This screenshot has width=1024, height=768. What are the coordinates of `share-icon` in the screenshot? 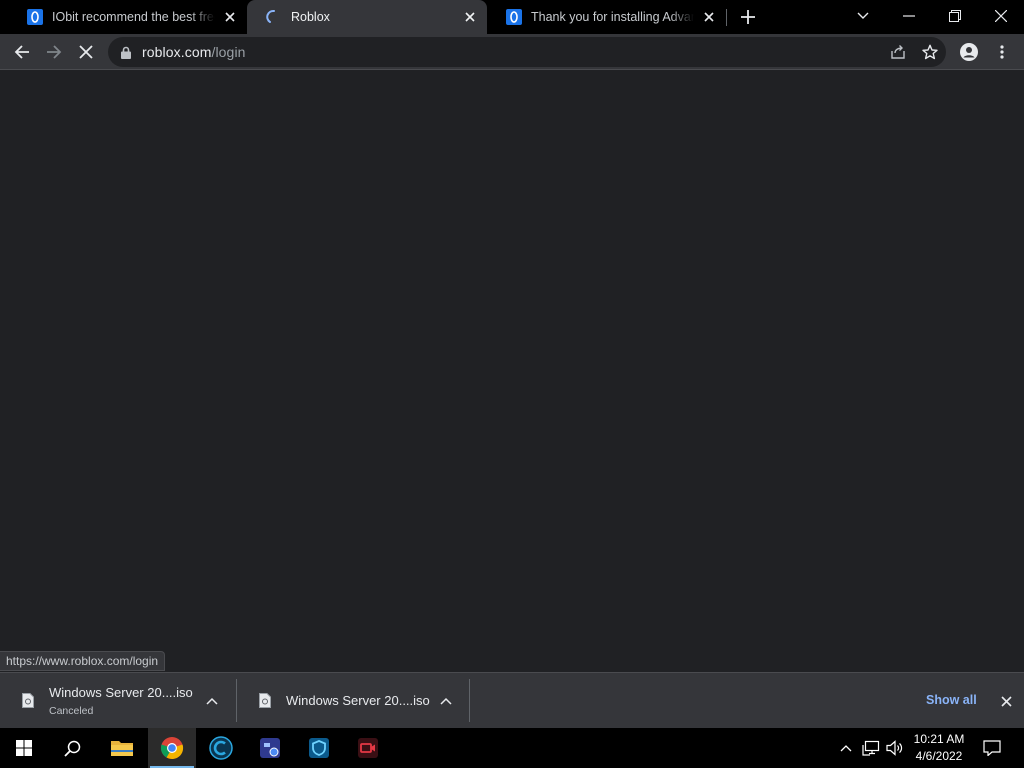 It's located at (898, 52).